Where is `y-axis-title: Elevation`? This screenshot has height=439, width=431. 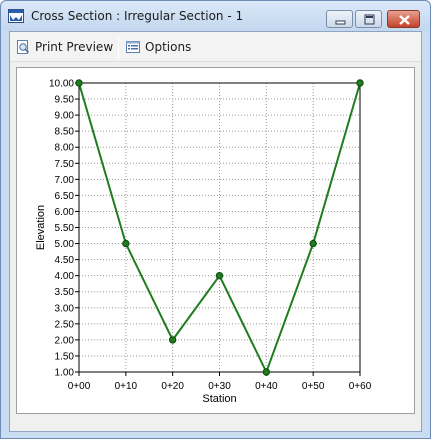
y-axis-title: Elevation is located at coordinates (41, 227).